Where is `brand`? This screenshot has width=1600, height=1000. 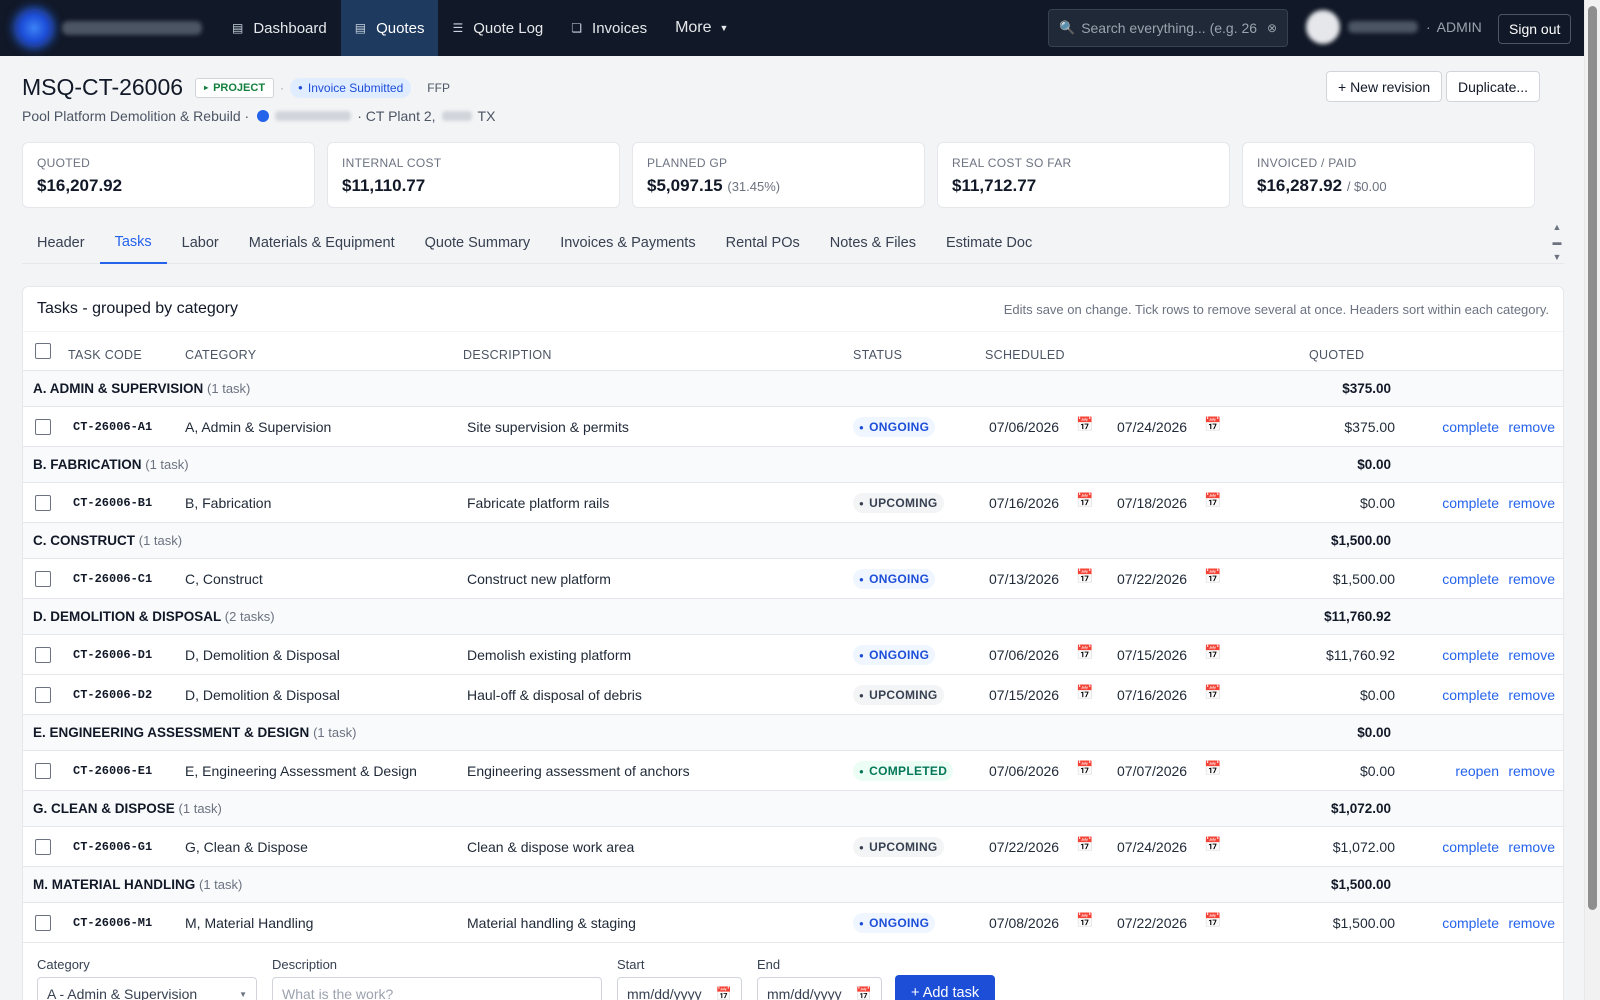 brand is located at coordinates (109, 28).